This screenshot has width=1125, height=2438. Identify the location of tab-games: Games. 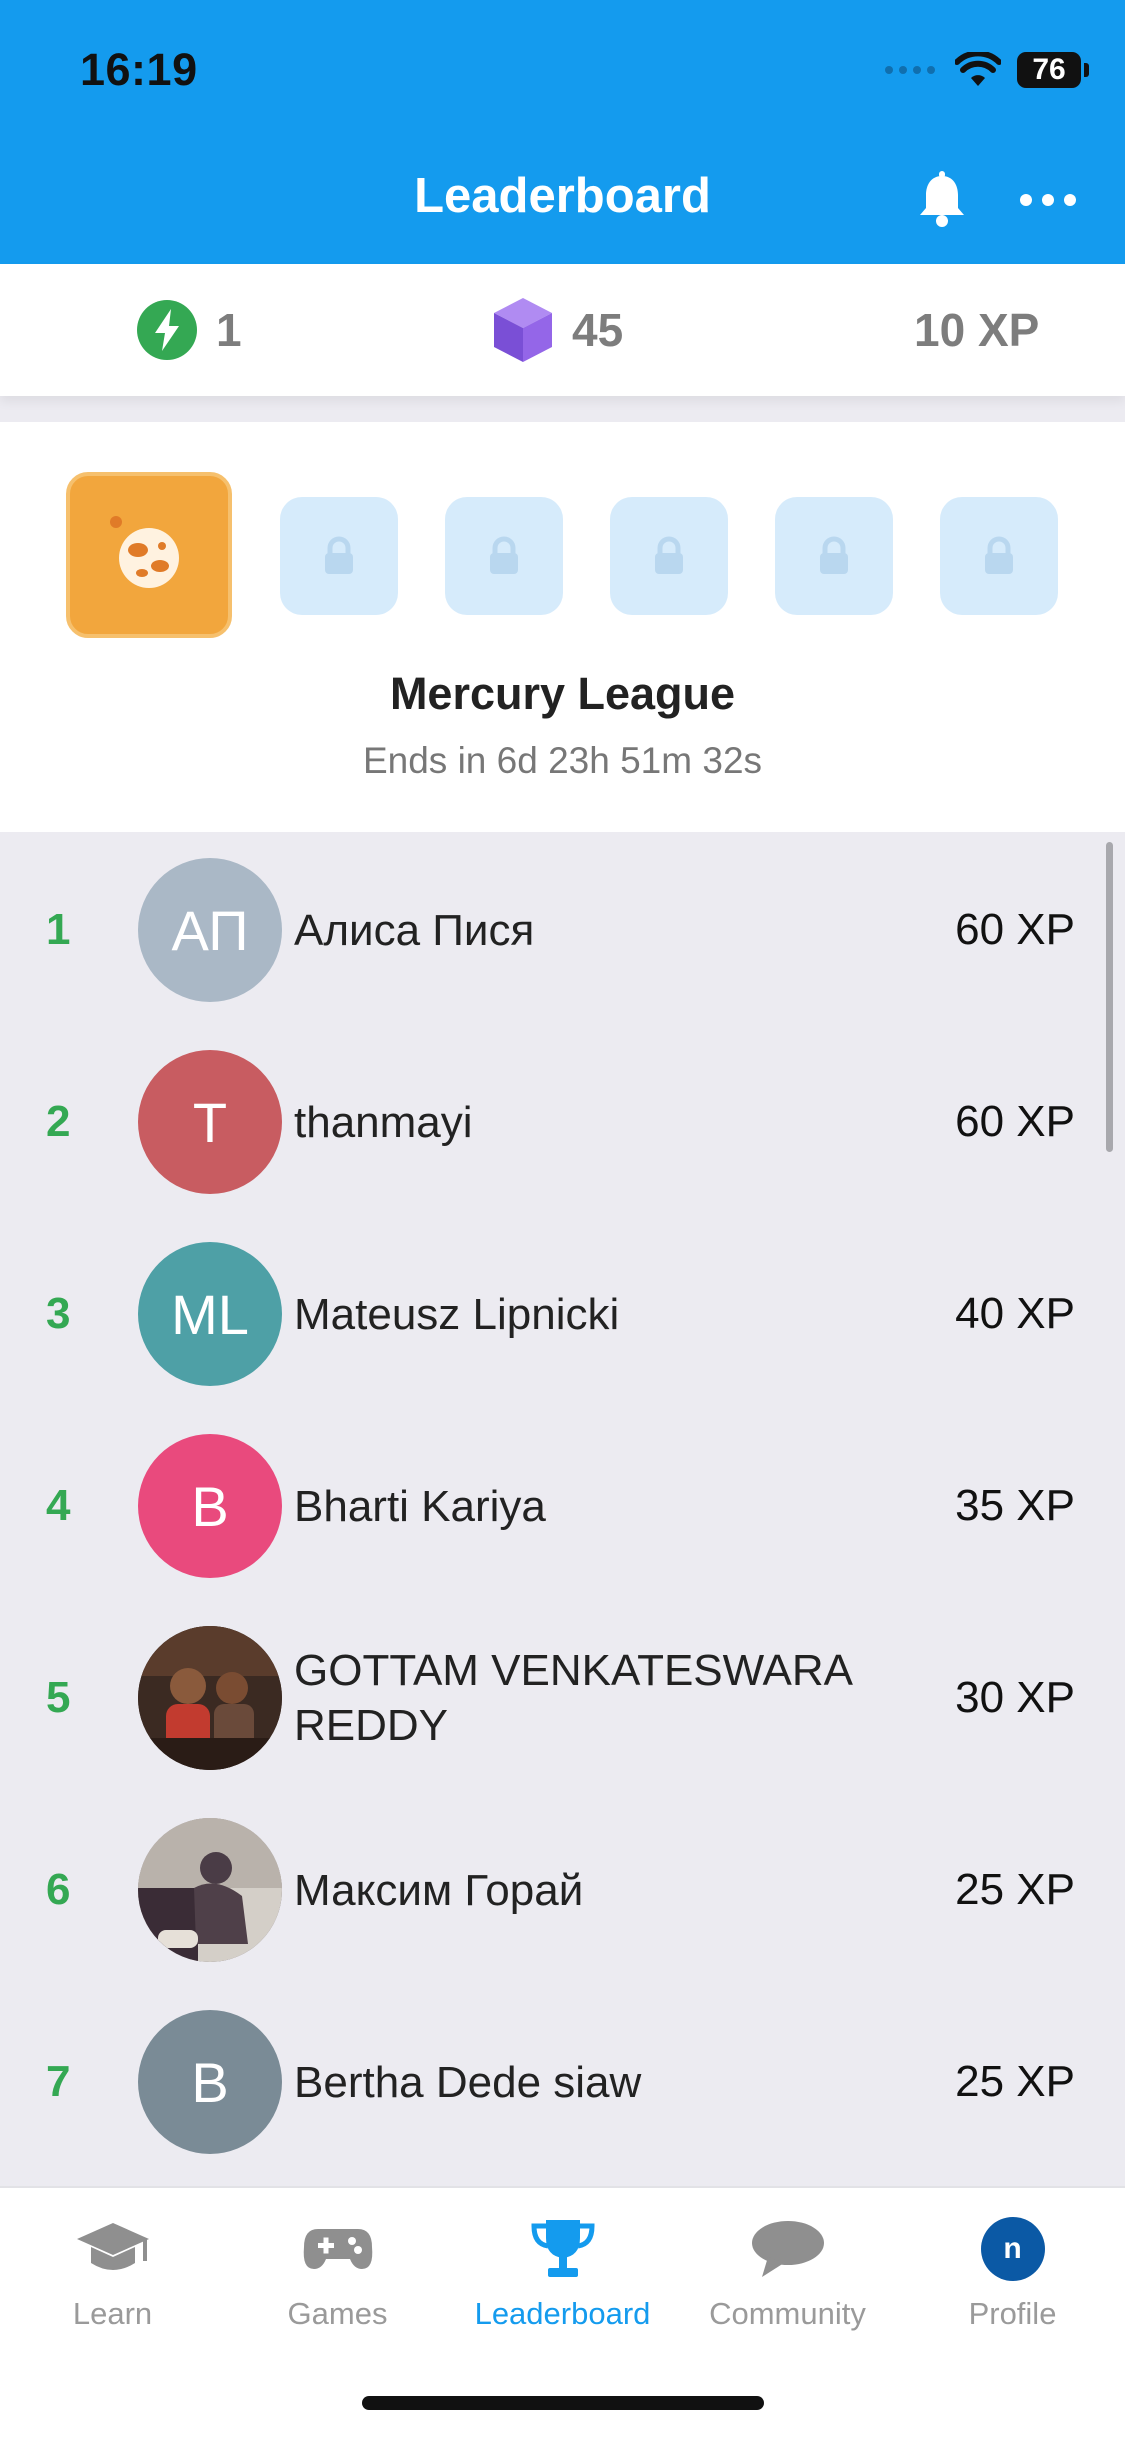
(337, 2268).